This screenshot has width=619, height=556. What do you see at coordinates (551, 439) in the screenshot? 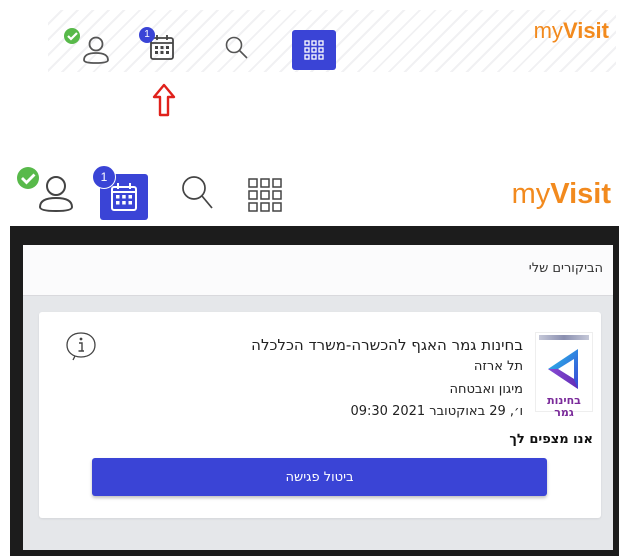
I see `expecting-you-text: אנו מצפים לך` at bounding box center [551, 439].